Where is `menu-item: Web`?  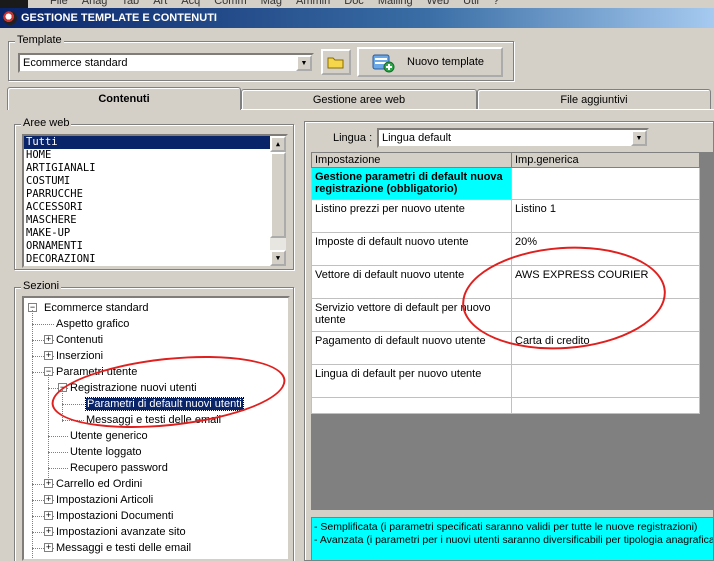 menu-item: Web is located at coordinates (438, 3).